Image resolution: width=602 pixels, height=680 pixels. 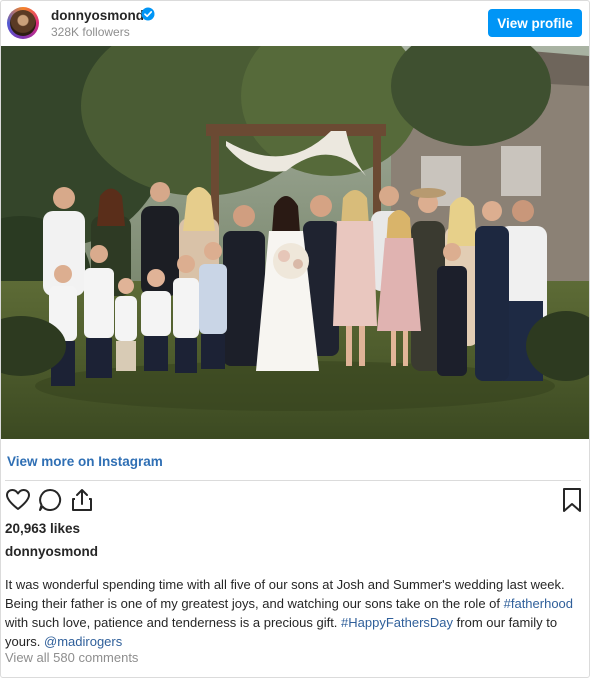 I want to click on mention-link: @madirogers, so click(x=83, y=641).